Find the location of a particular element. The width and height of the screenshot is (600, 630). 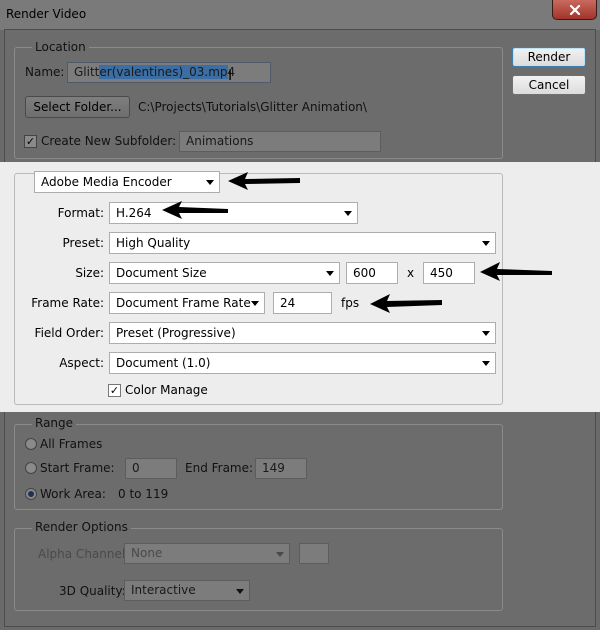

name-input: Glitter(valentines)_03.mp4 is located at coordinates (169, 72).